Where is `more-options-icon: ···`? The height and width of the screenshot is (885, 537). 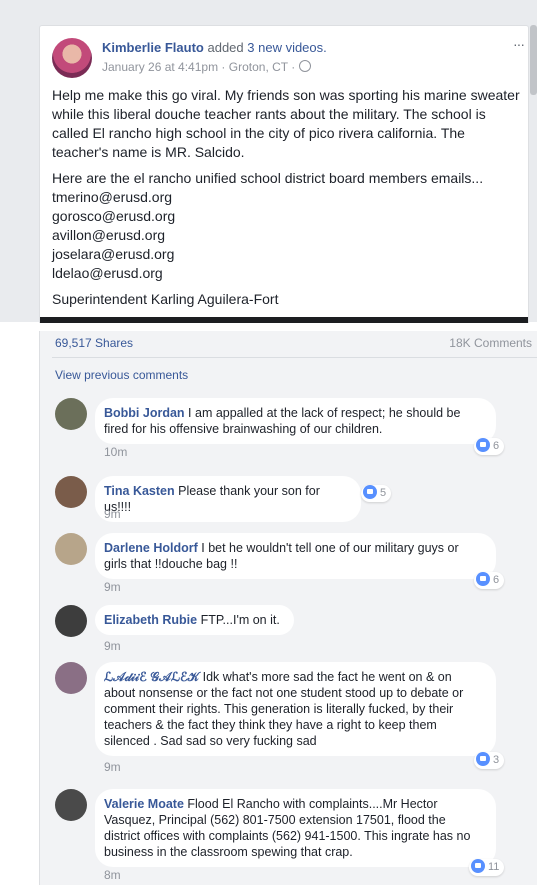 more-options-icon: ··· is located at coordinates (519, 44).